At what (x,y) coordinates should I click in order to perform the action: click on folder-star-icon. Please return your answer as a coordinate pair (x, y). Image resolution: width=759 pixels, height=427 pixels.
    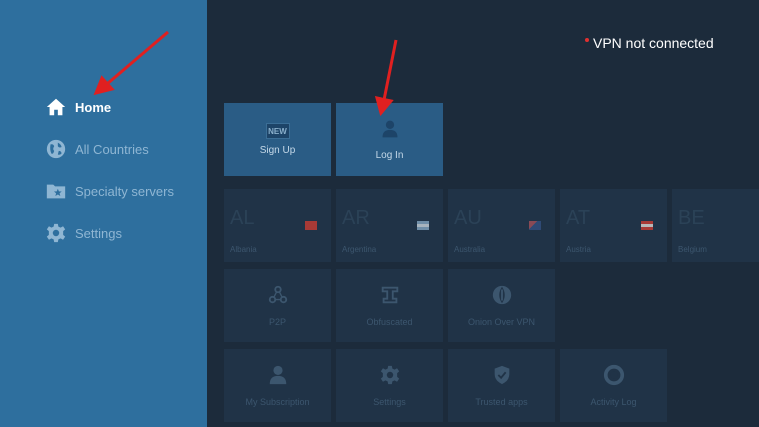
    Looking at the image, I should click on (56, 191).